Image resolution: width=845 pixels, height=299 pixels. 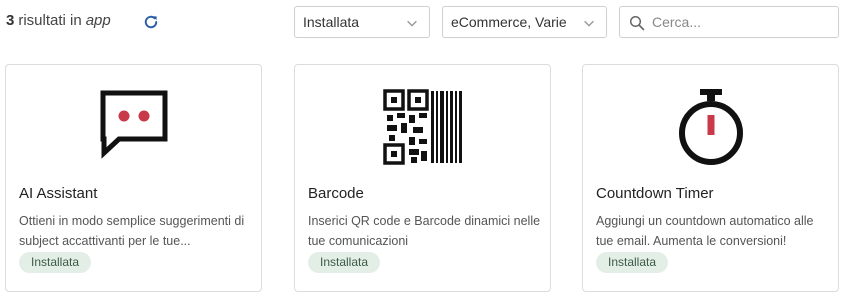 I want to click on search-box, so click(x=729, y=22).